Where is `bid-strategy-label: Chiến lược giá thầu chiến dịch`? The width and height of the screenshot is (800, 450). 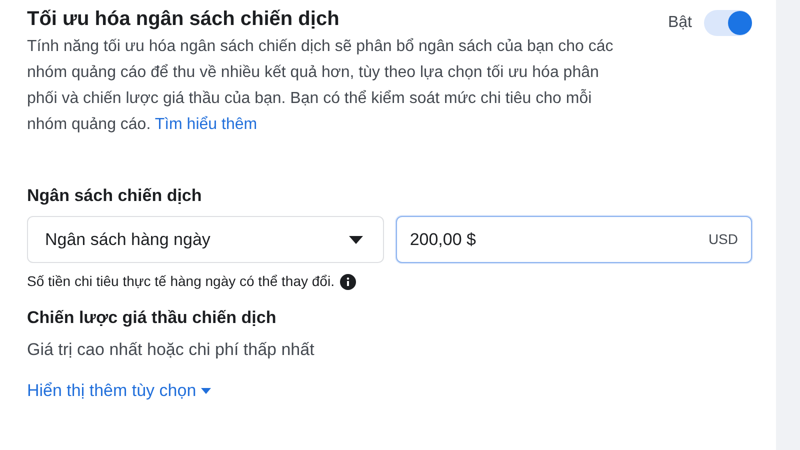 bid-strategy-label: Chiến lược giá thầu chiến dịch is located at coordinates (152, 318).